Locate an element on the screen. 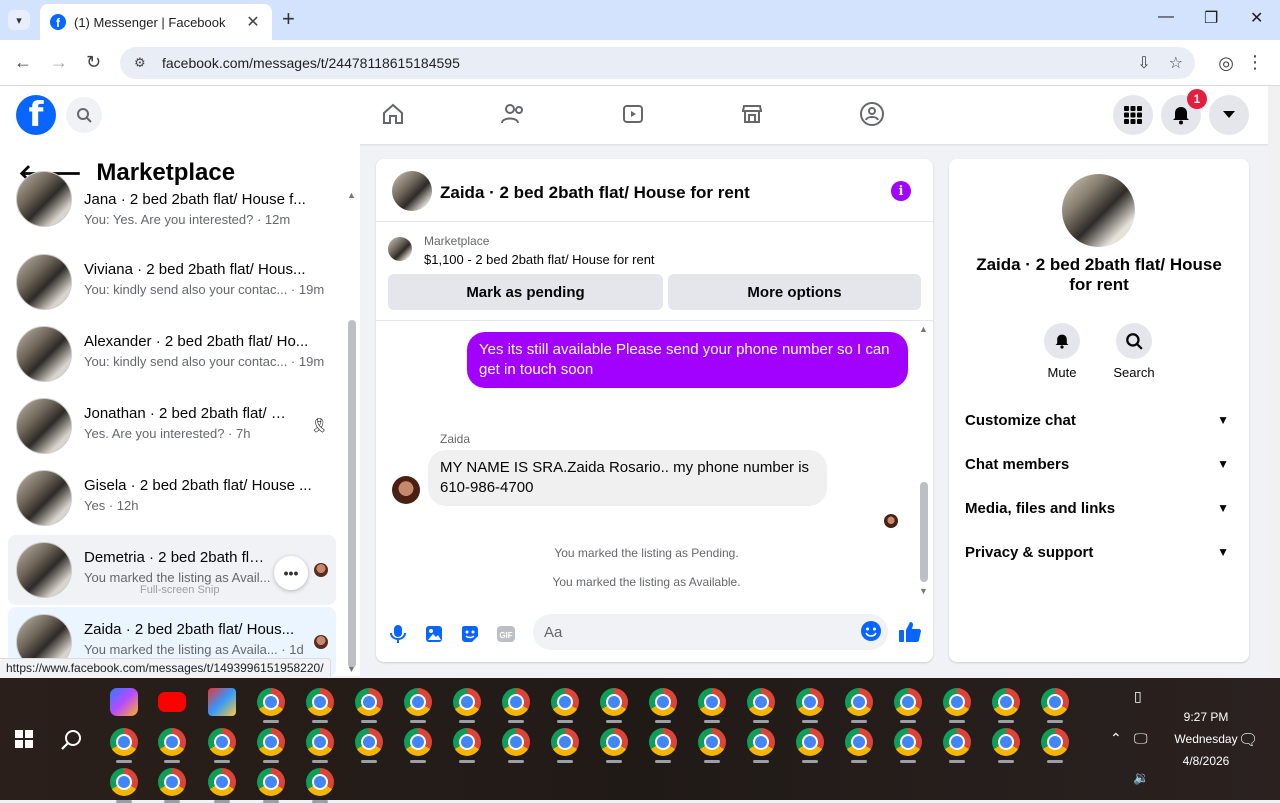  groups-icon is located at coordinates (872, 114).